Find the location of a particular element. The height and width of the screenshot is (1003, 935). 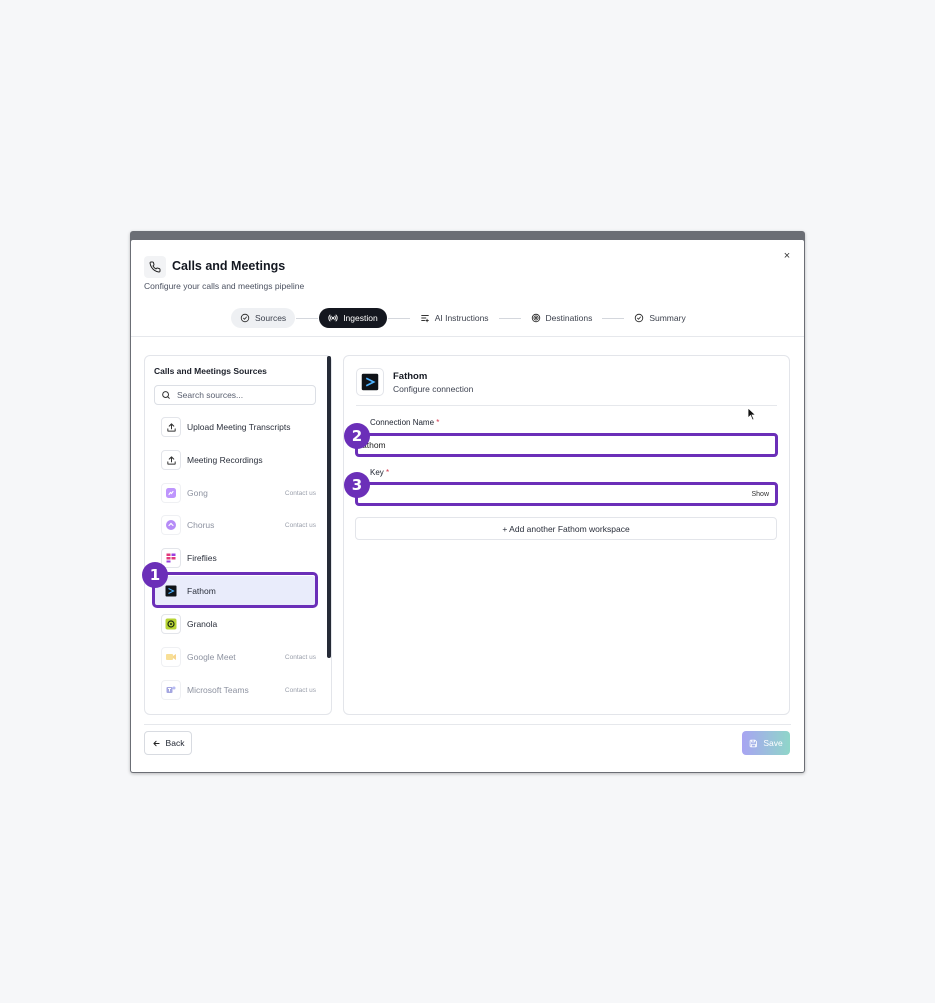

scrollbar is located at coordinates (329, 507).